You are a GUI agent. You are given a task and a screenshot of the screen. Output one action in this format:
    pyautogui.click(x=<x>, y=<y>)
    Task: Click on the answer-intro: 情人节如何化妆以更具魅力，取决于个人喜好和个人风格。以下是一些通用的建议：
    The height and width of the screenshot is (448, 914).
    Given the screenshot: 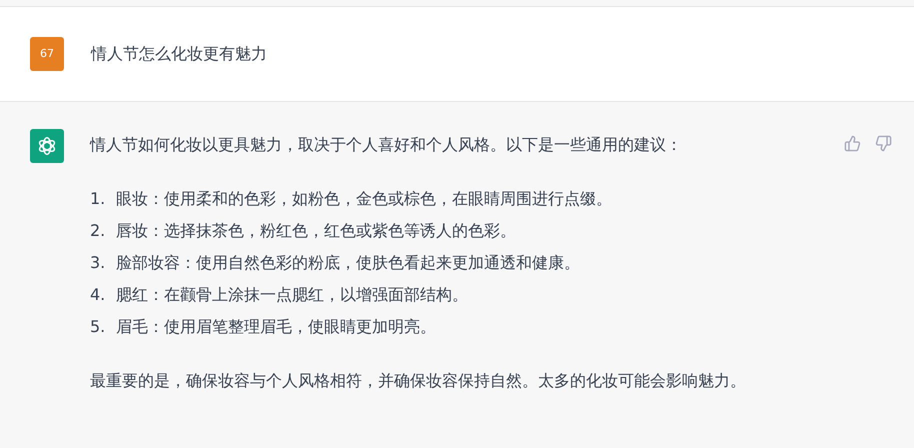 What is the action you would take?
    pyautogui.click(x=386, y=145)
    